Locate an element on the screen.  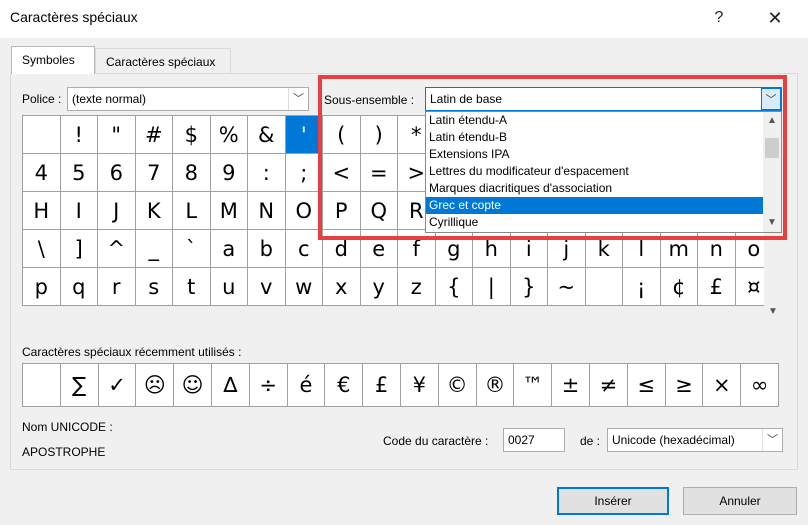
subset-option: Latin étendu-B is located at coordinates (603, 137).